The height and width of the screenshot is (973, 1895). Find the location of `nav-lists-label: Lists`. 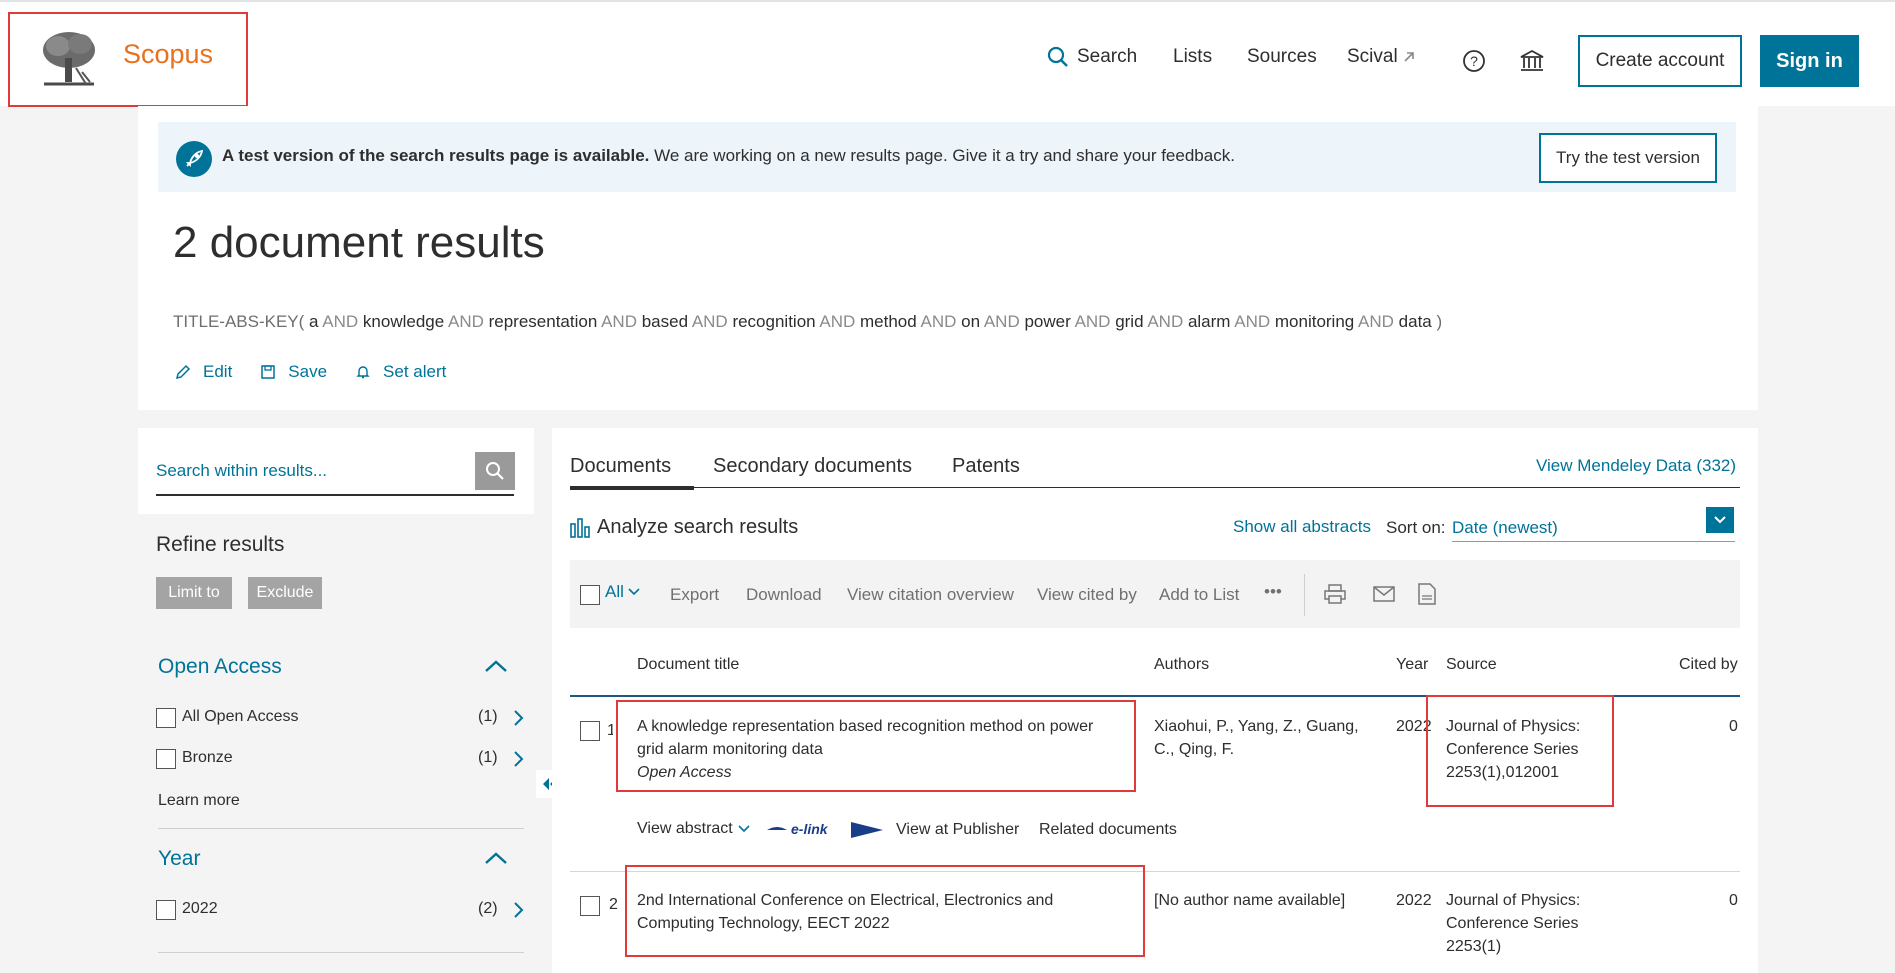

nav-lists-label: Lists is located at coordinates (1193, 56).